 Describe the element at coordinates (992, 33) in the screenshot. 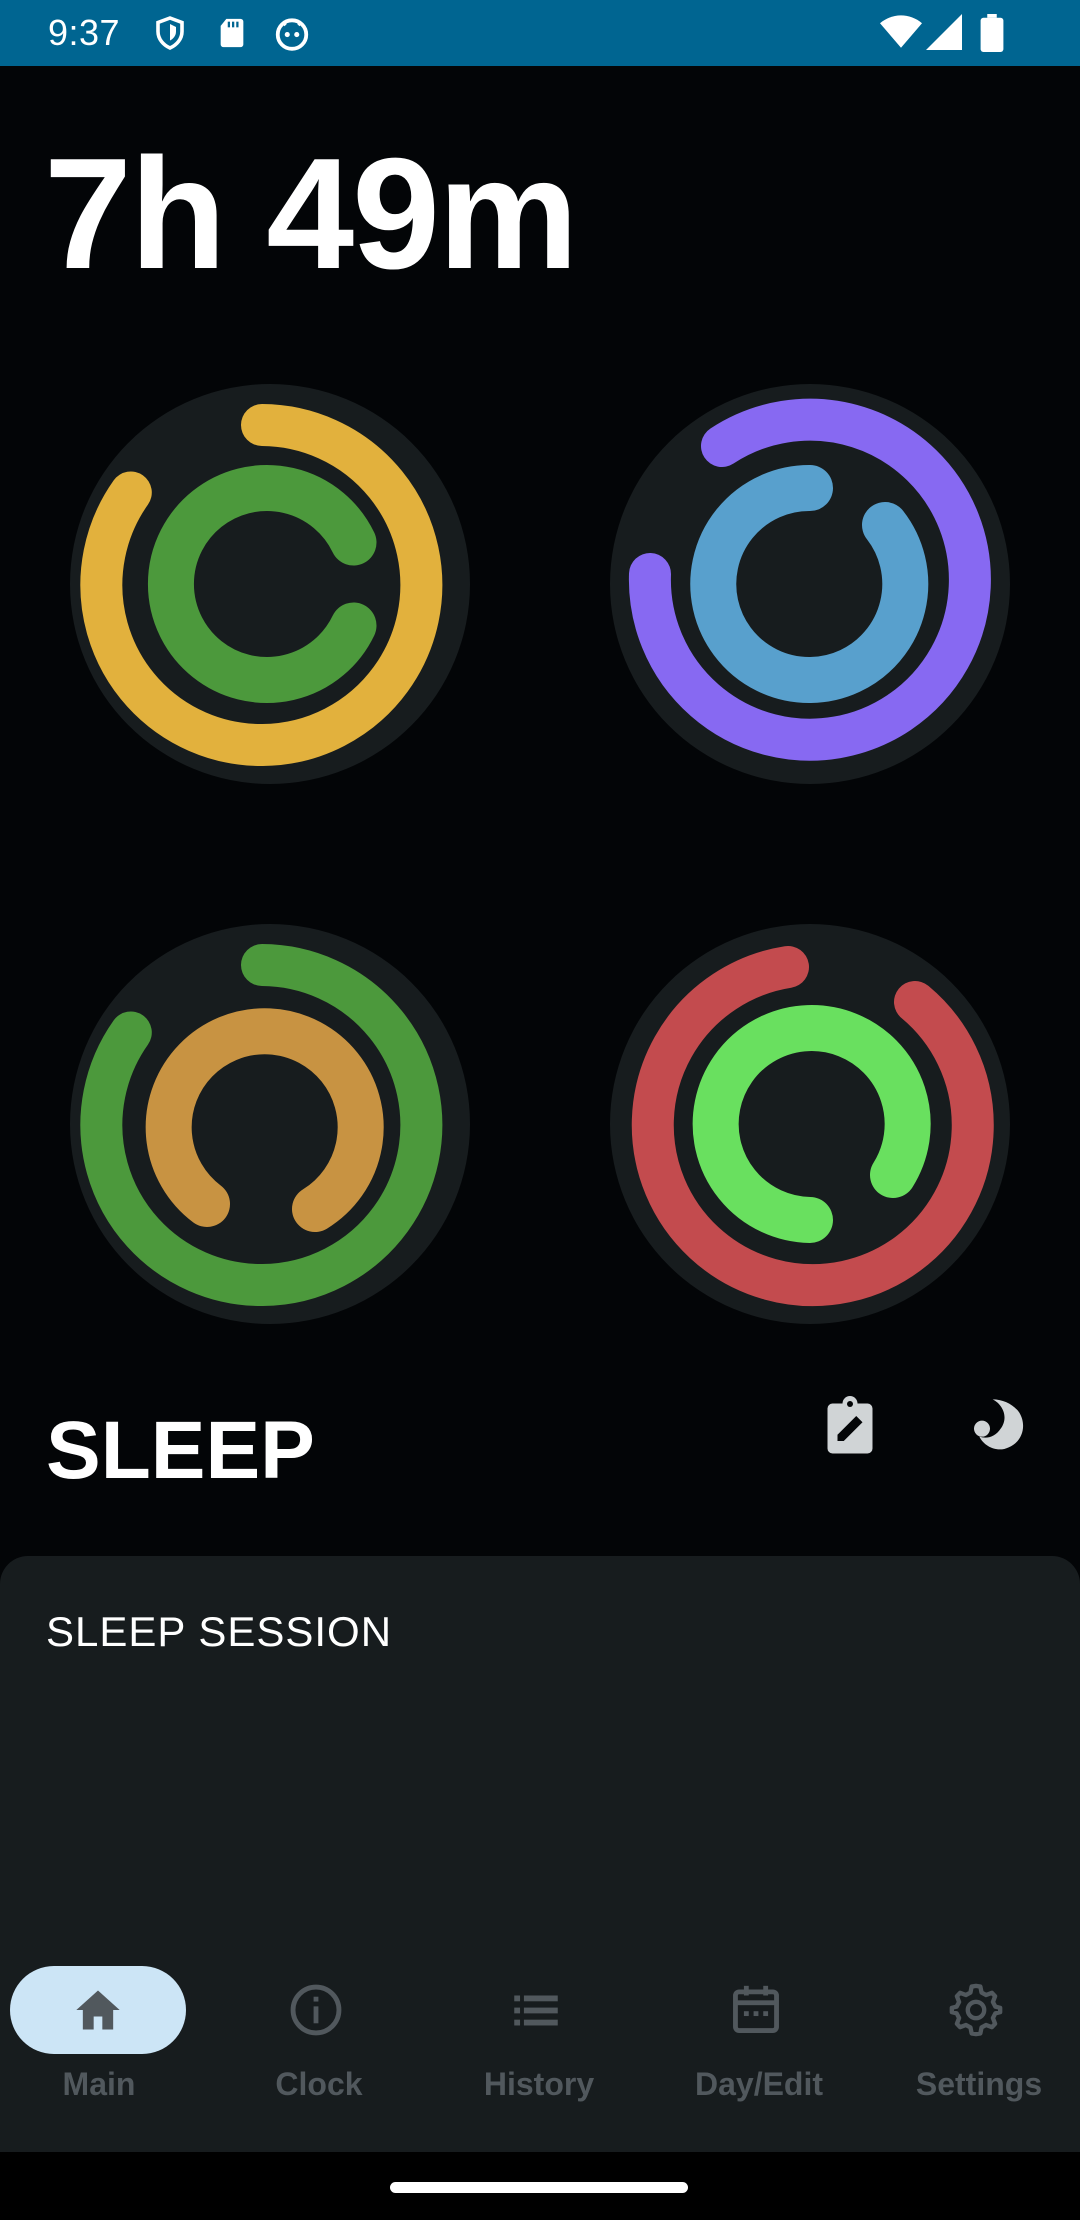

I see `battery-icon` at that location.